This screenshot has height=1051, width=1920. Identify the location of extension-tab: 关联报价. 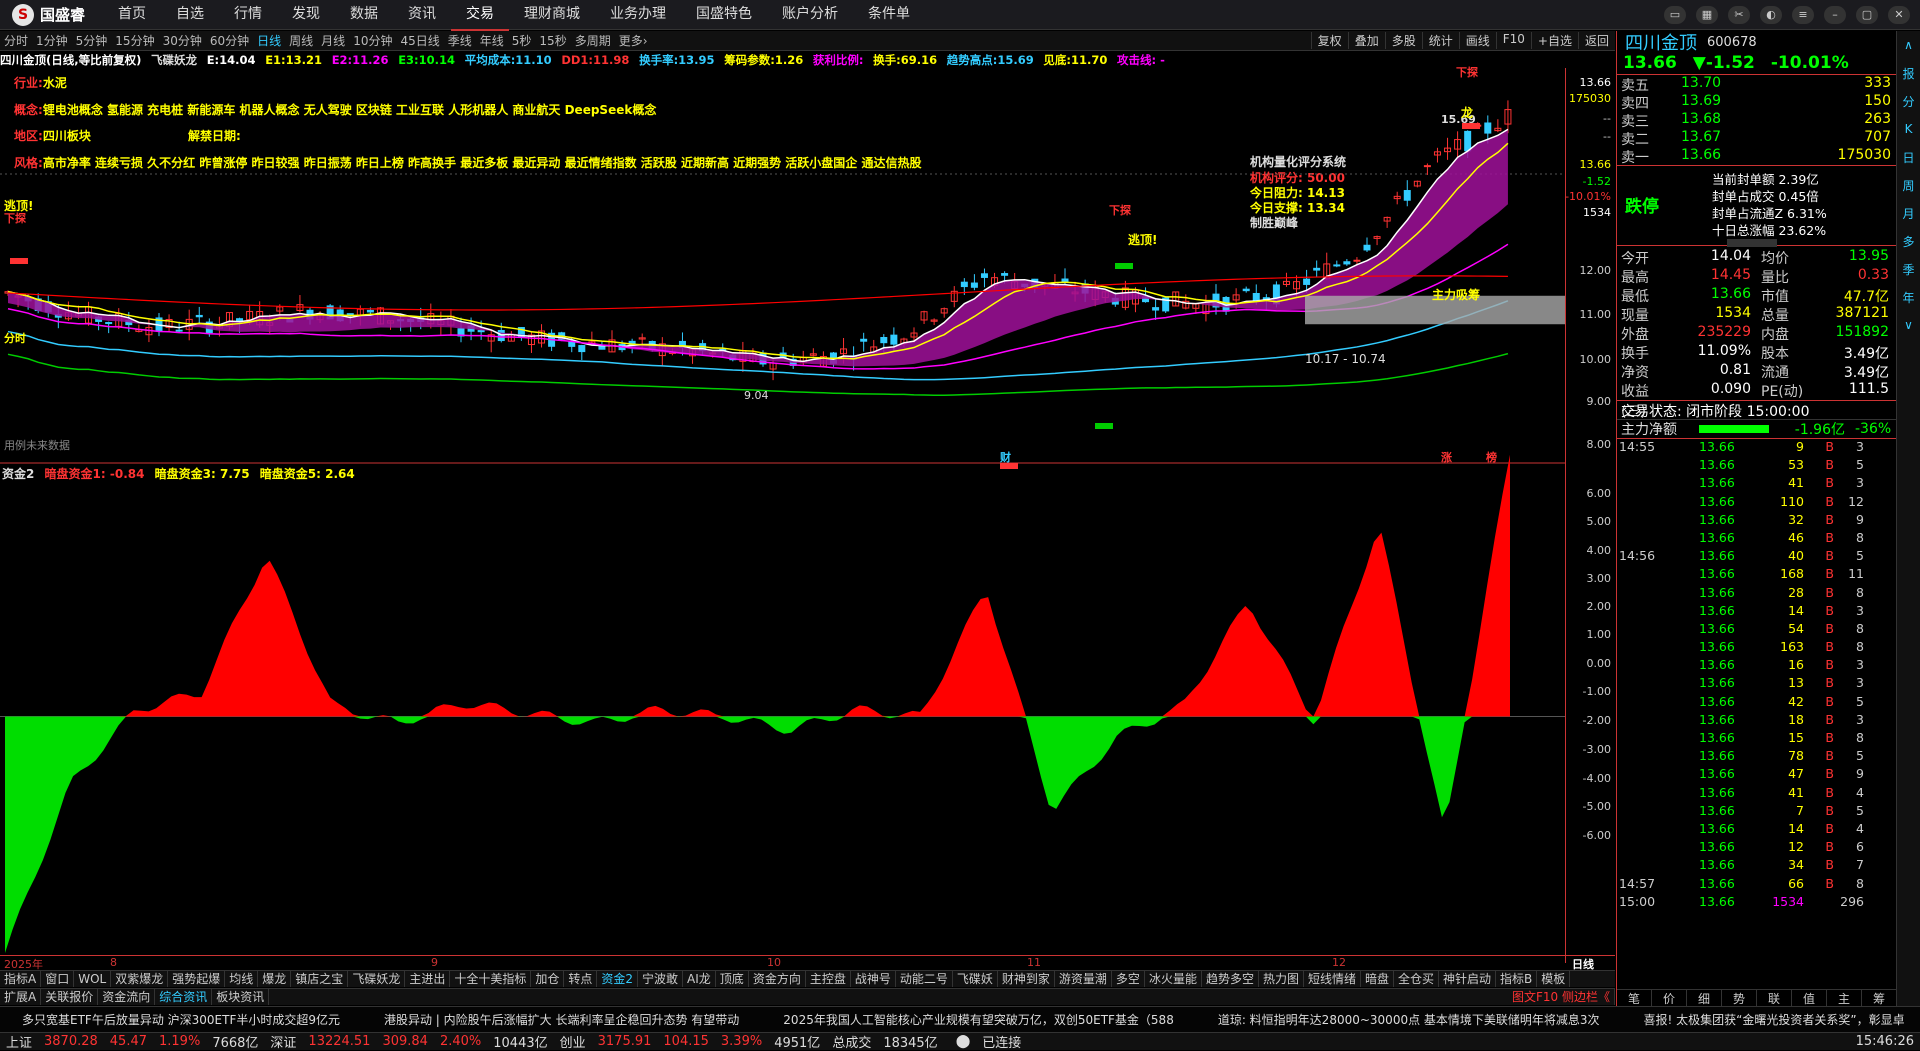
(70, 997).